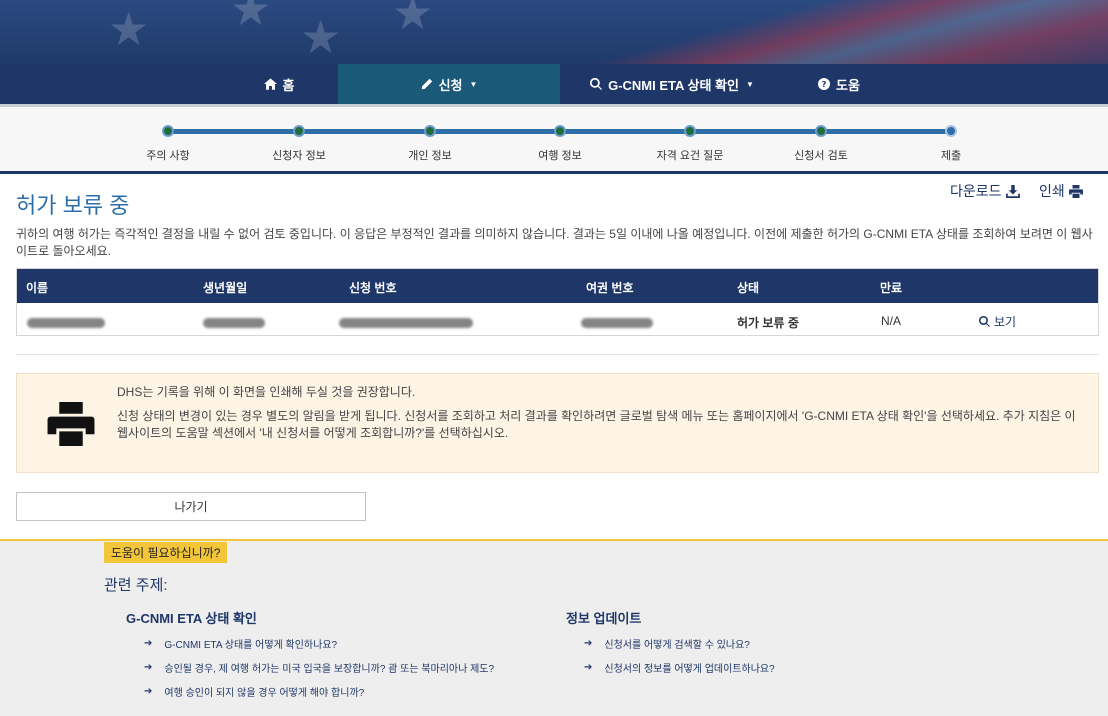 This screenshot has height=716, width=1108. I want to click on col-name: 이름, so click(37, 288).